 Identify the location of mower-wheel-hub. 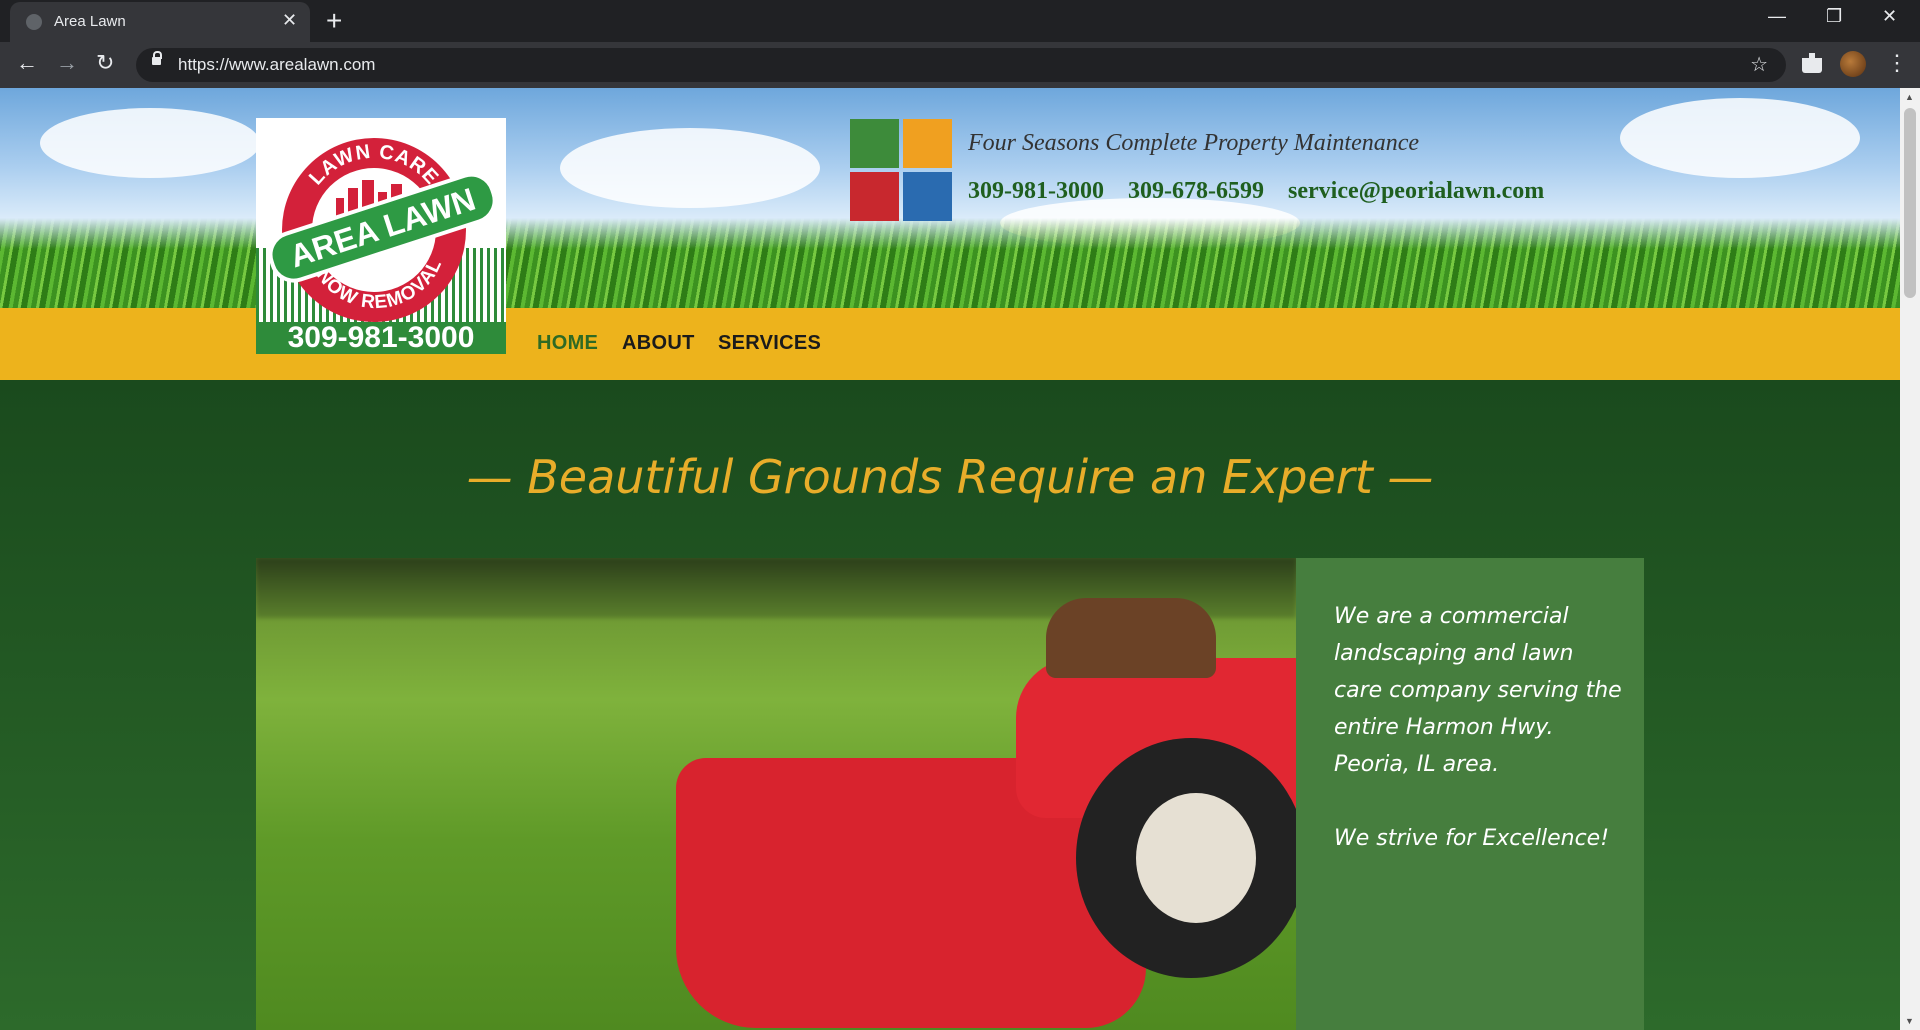
(1196, 858).